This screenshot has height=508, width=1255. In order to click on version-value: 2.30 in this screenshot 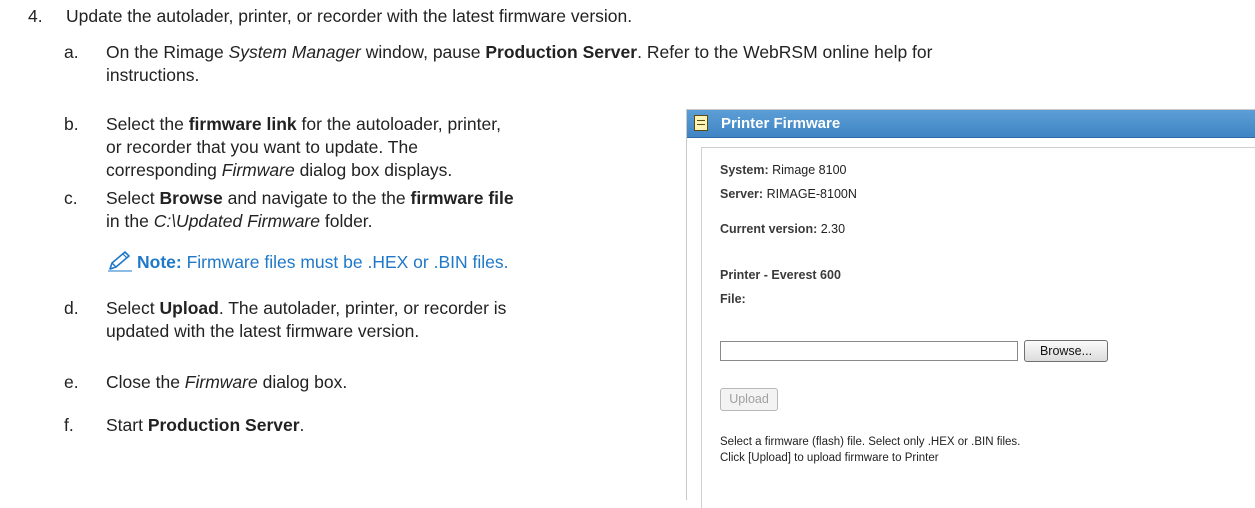, I will do `click(833, 229)`.